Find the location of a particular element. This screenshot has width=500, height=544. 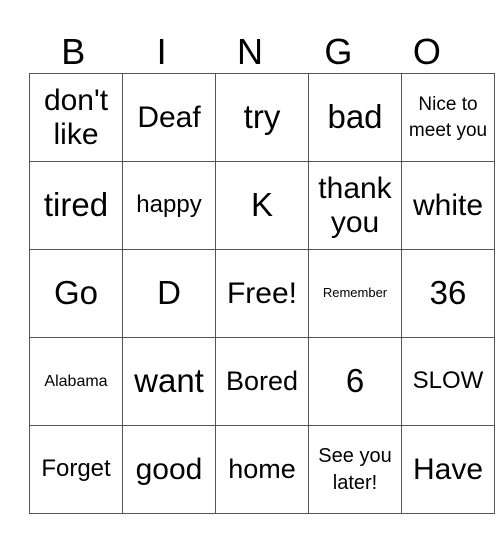

bingo-cell: don't like is located at coordinates (76, 117).